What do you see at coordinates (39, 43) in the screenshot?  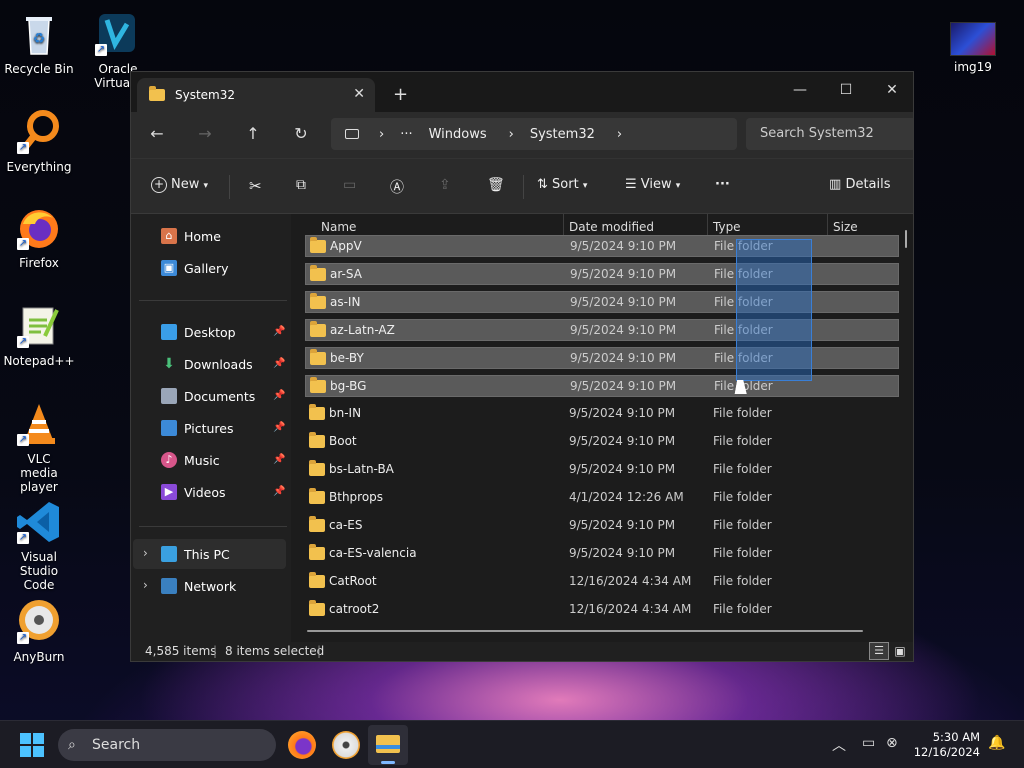 I see `desktop-icon-recycle-bin: ♻ Recycle Bin` at bounding box center [39, 43].